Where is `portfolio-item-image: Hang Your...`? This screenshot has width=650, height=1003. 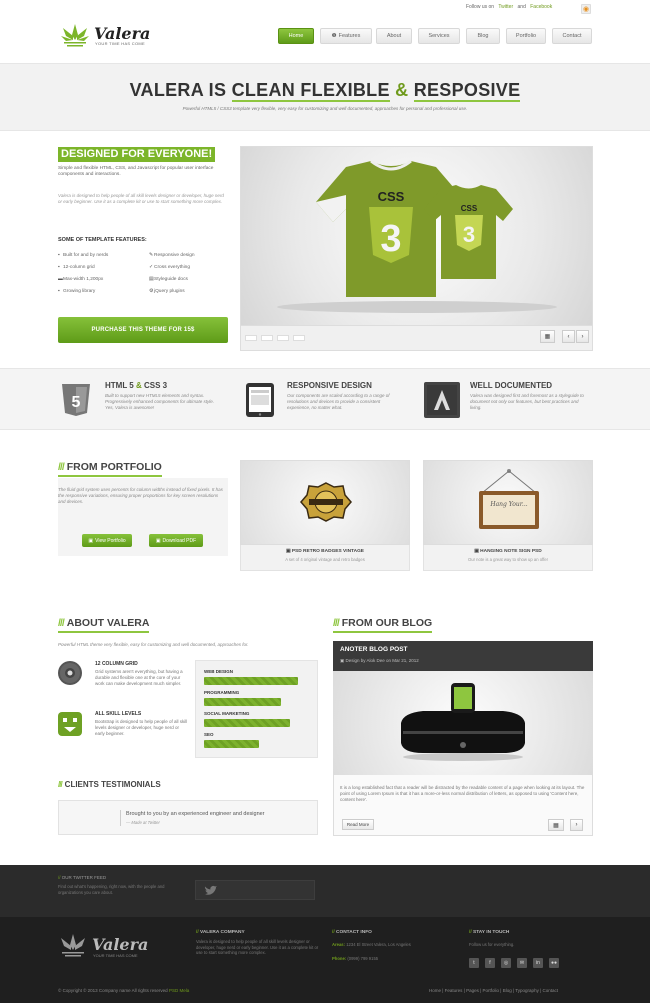
portfolio-item-image: Hang Your... is located at coordinates (508, 502).